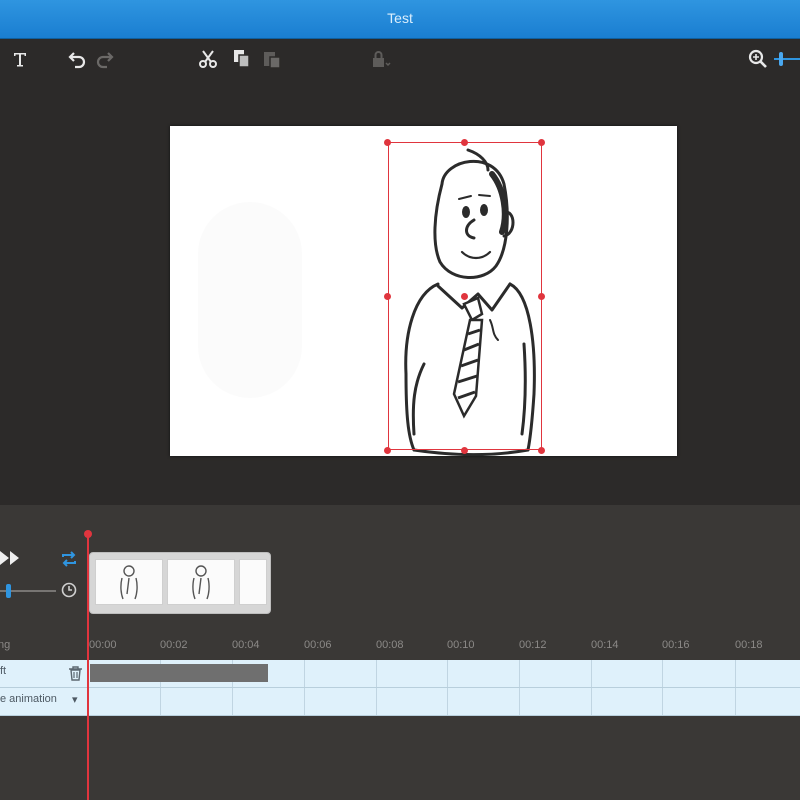  I want to click on resize-handle-tl, so click(387, 142).